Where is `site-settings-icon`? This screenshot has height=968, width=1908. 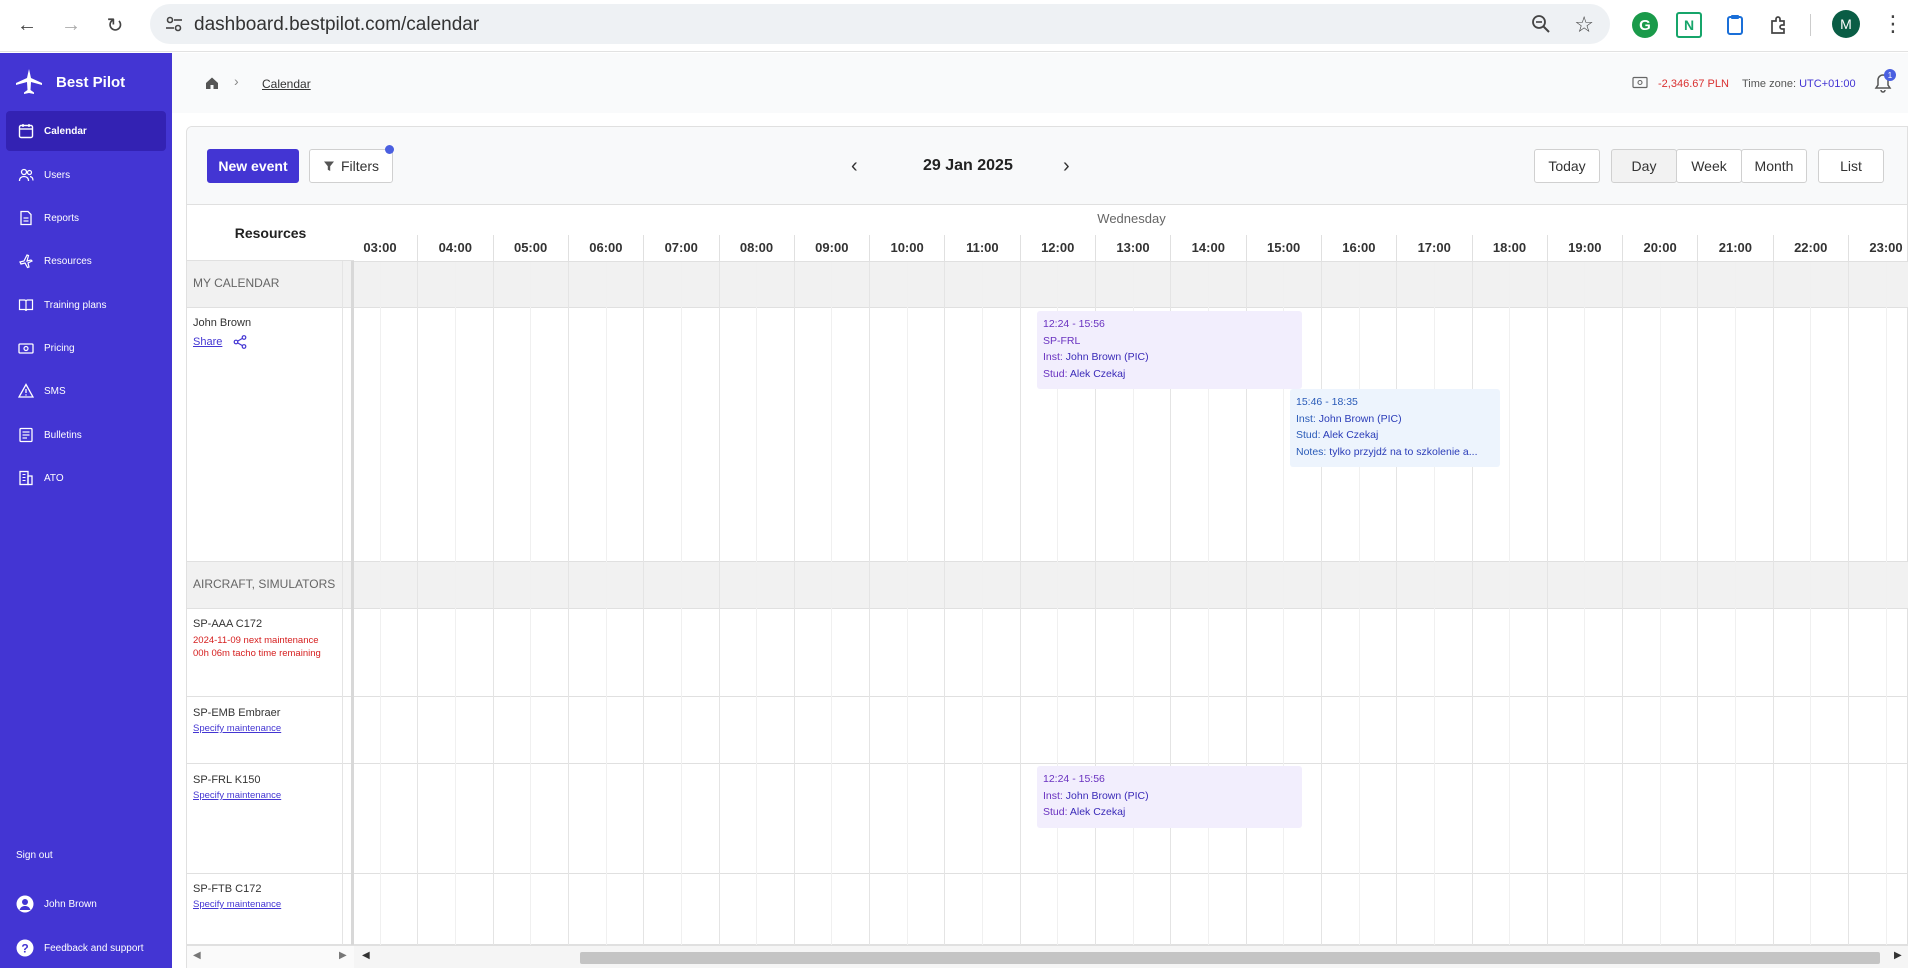 site-settings-icon is located at coordinates (174, 24).